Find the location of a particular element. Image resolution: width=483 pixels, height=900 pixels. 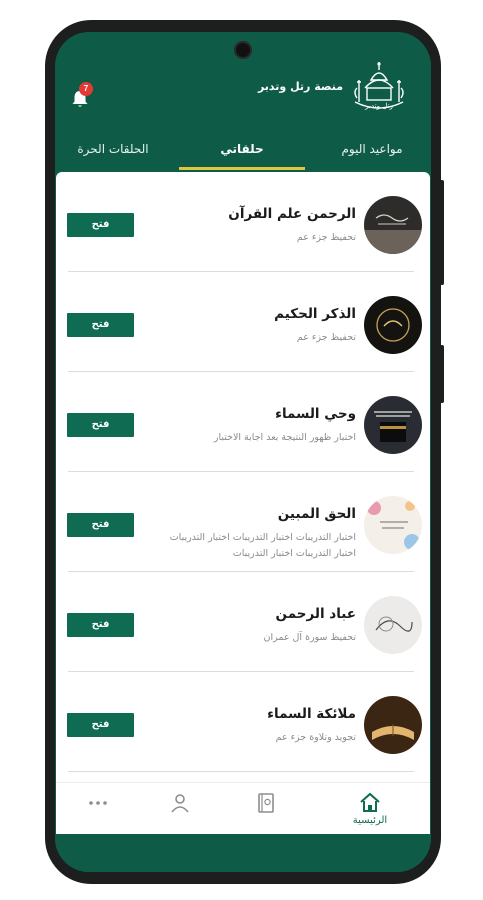

logo-text: رتل وتدبر is located at coordinates (379, 106).